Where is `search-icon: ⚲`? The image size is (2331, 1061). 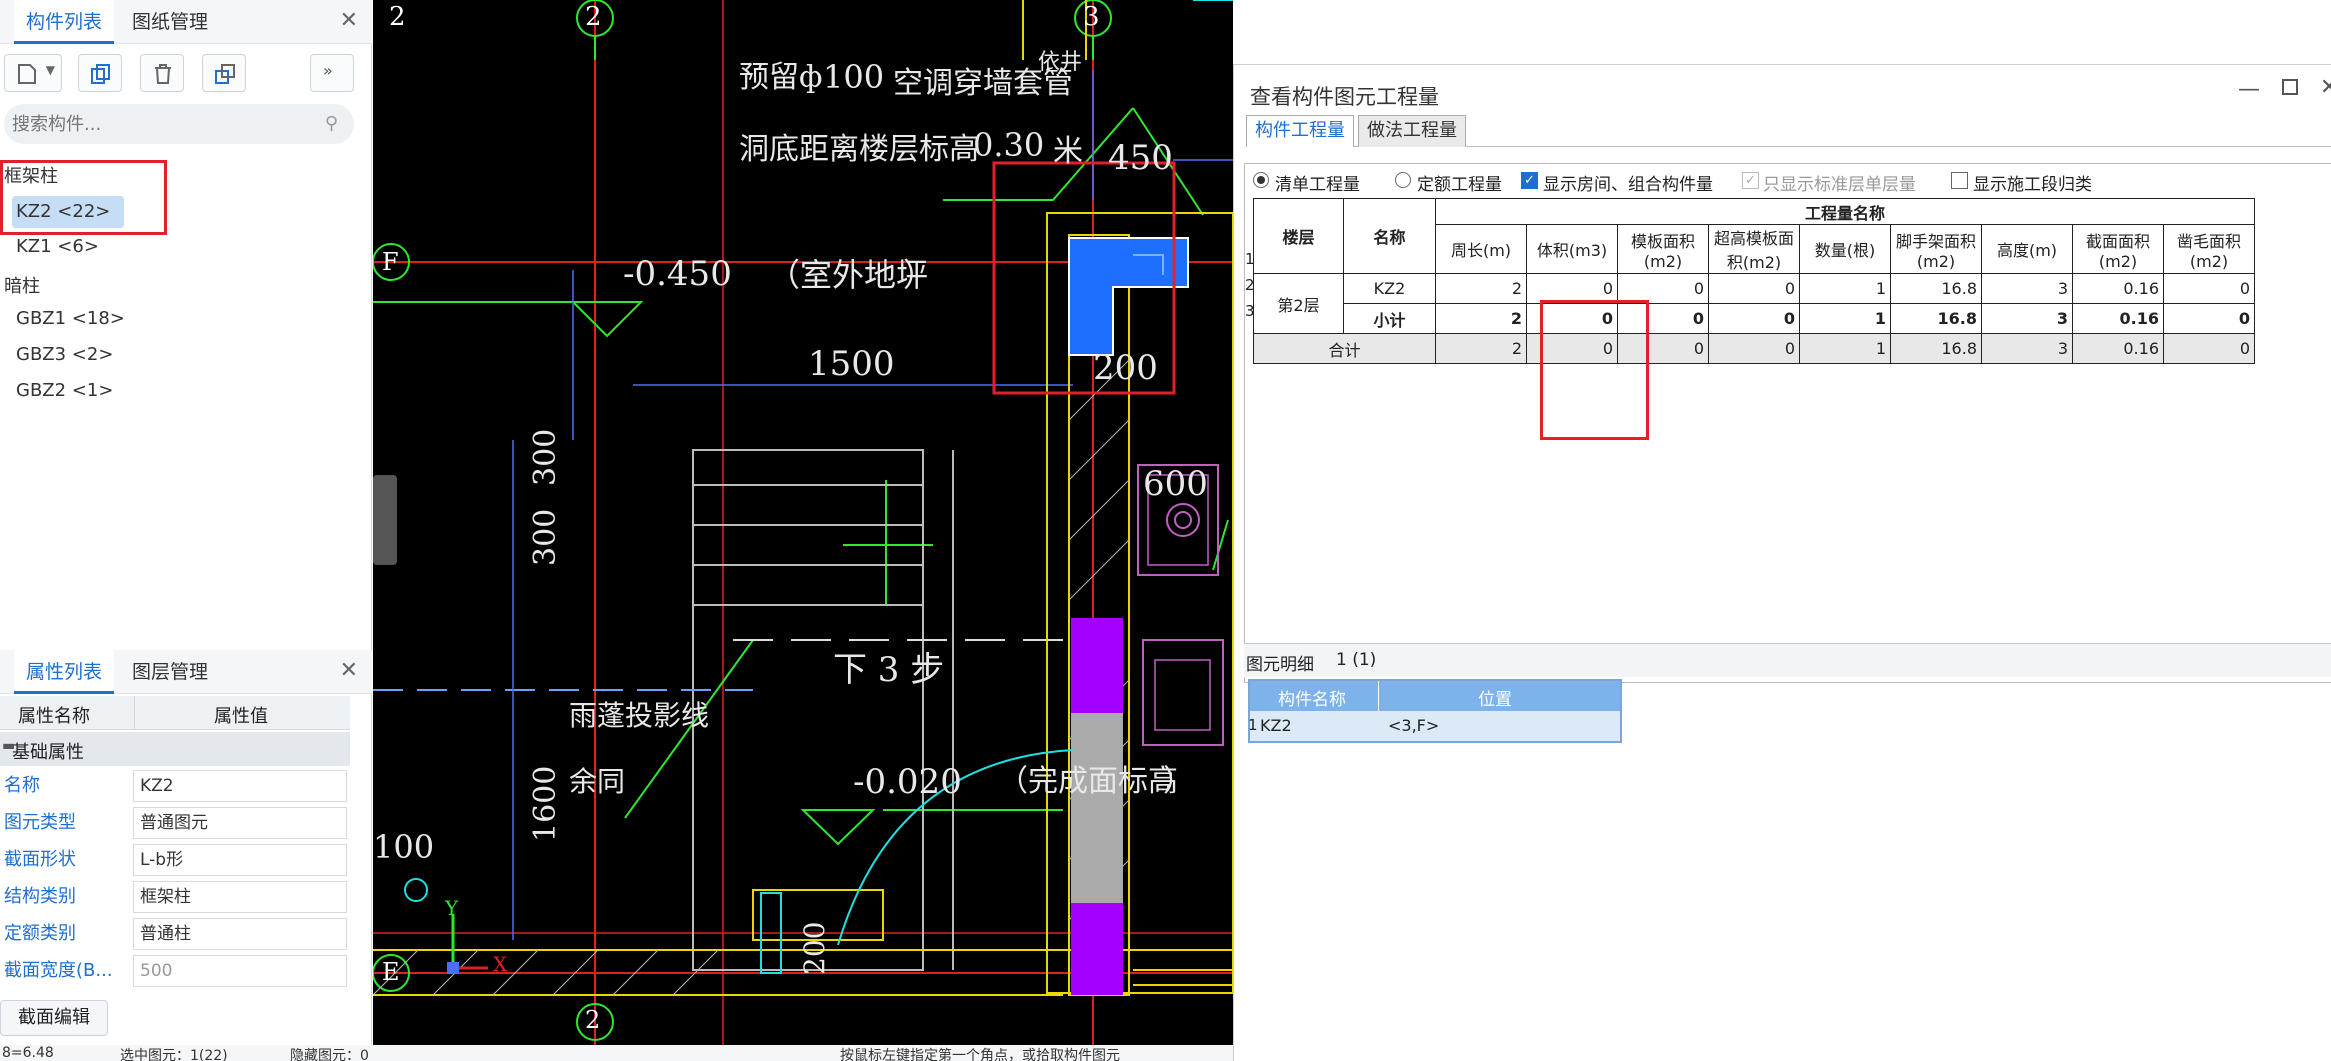
search-icon: ⚲ is located at coordinates (331, 123).